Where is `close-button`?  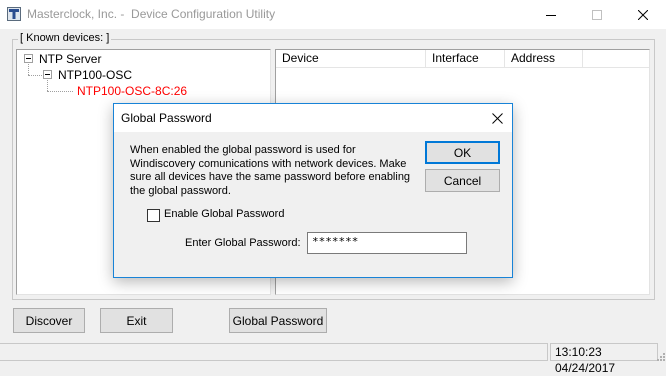
close-button is located at coordinates (643, 14).